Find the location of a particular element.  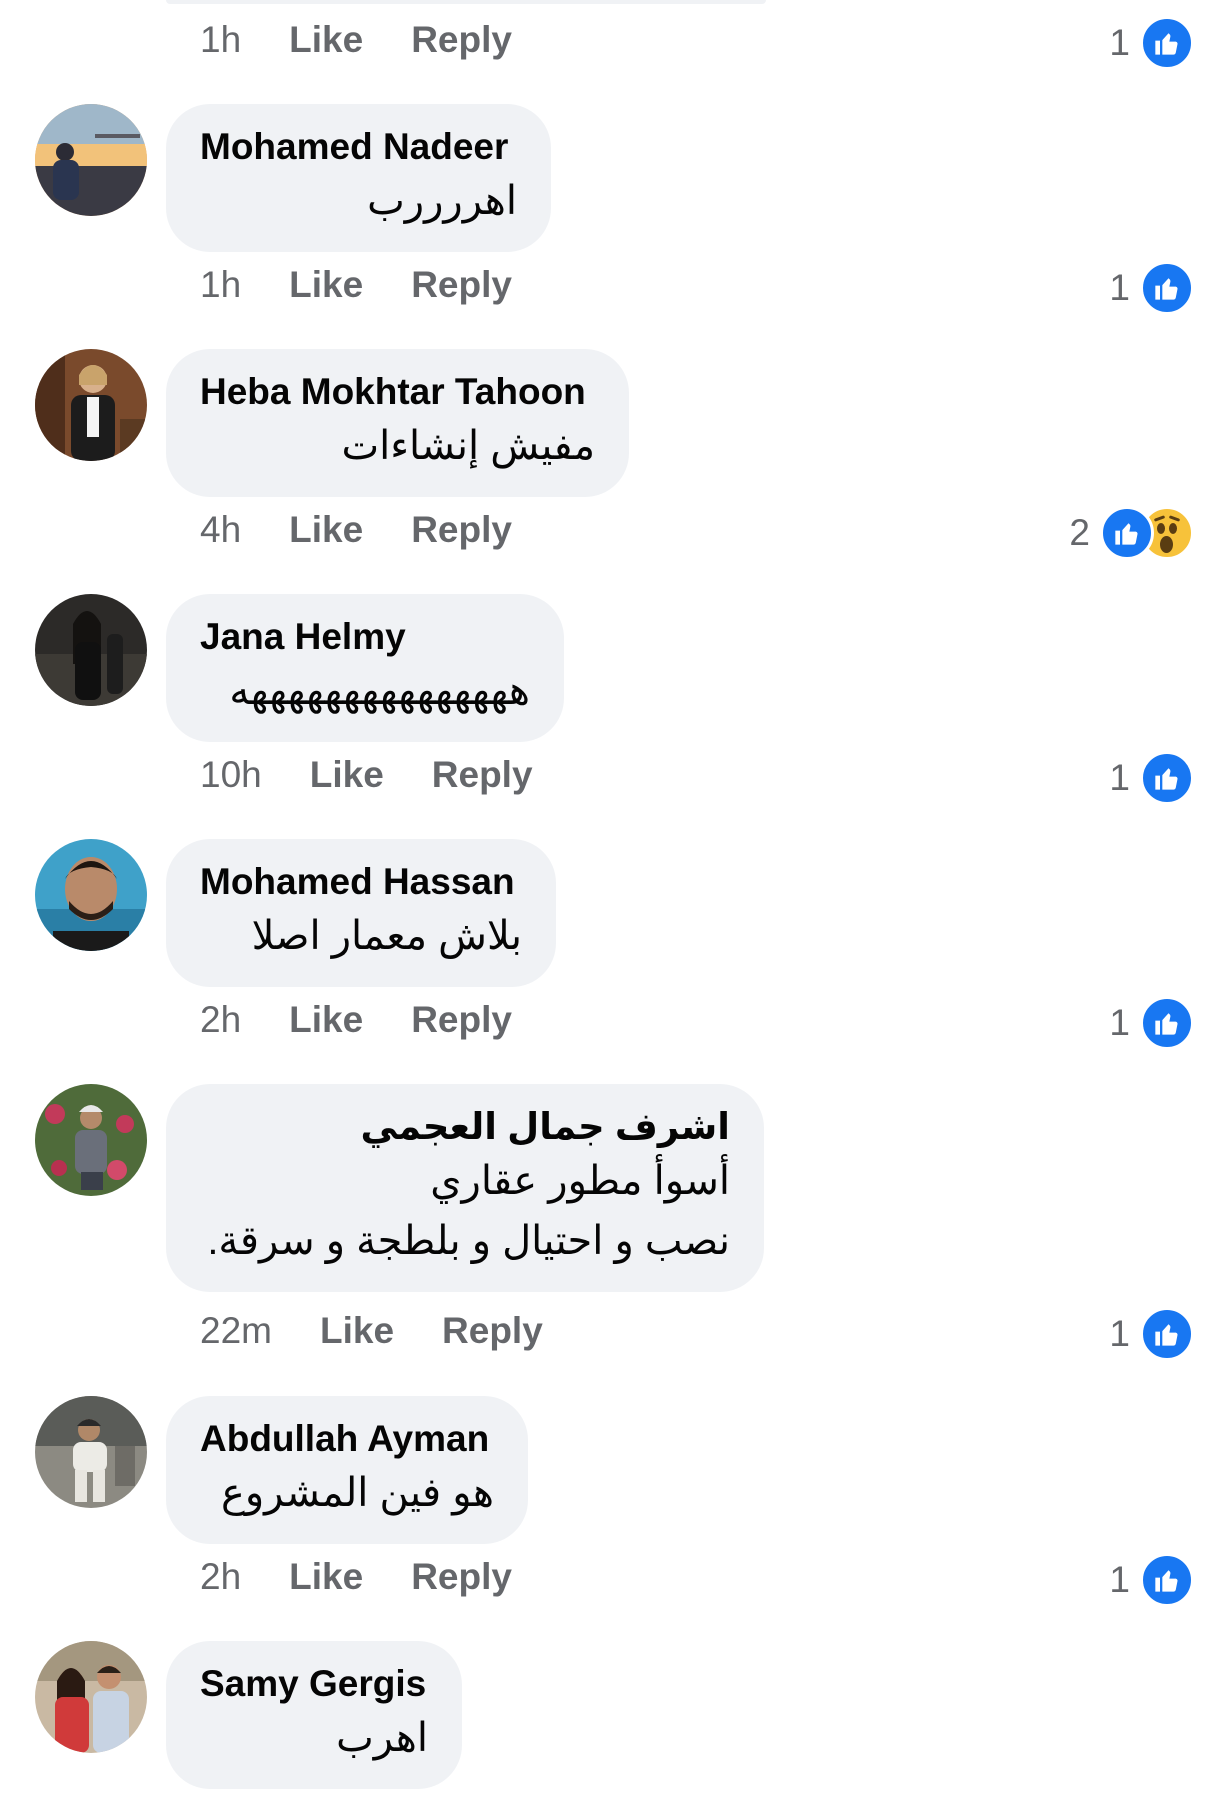

comment-bubble: Mohamed Nadeer اهررررب is located at coordinates (358, 178).